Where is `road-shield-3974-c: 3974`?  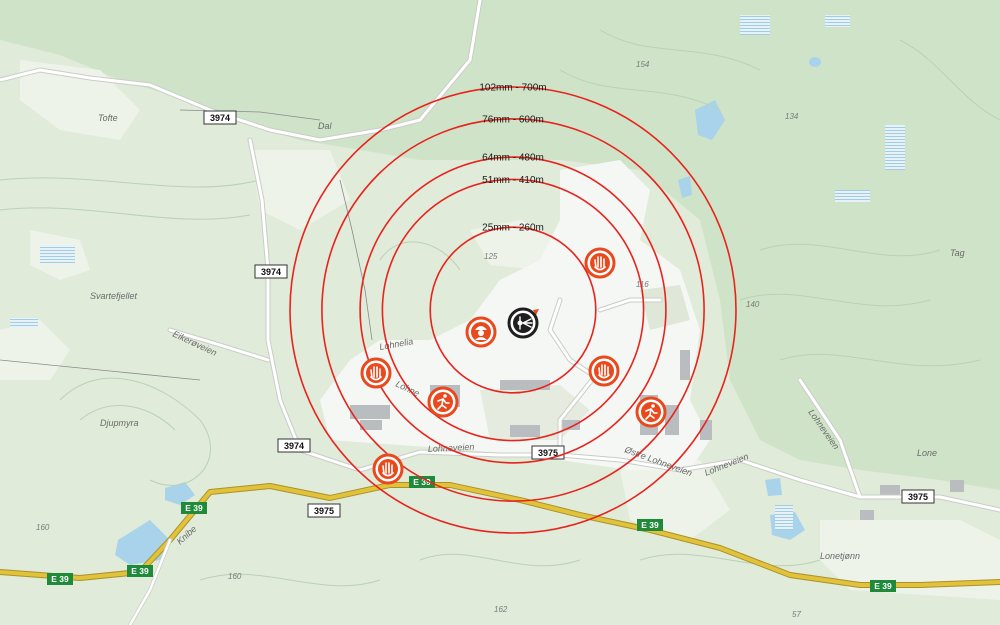 road-shield-3974-c: 3974 is located at coordinates (294, 445).